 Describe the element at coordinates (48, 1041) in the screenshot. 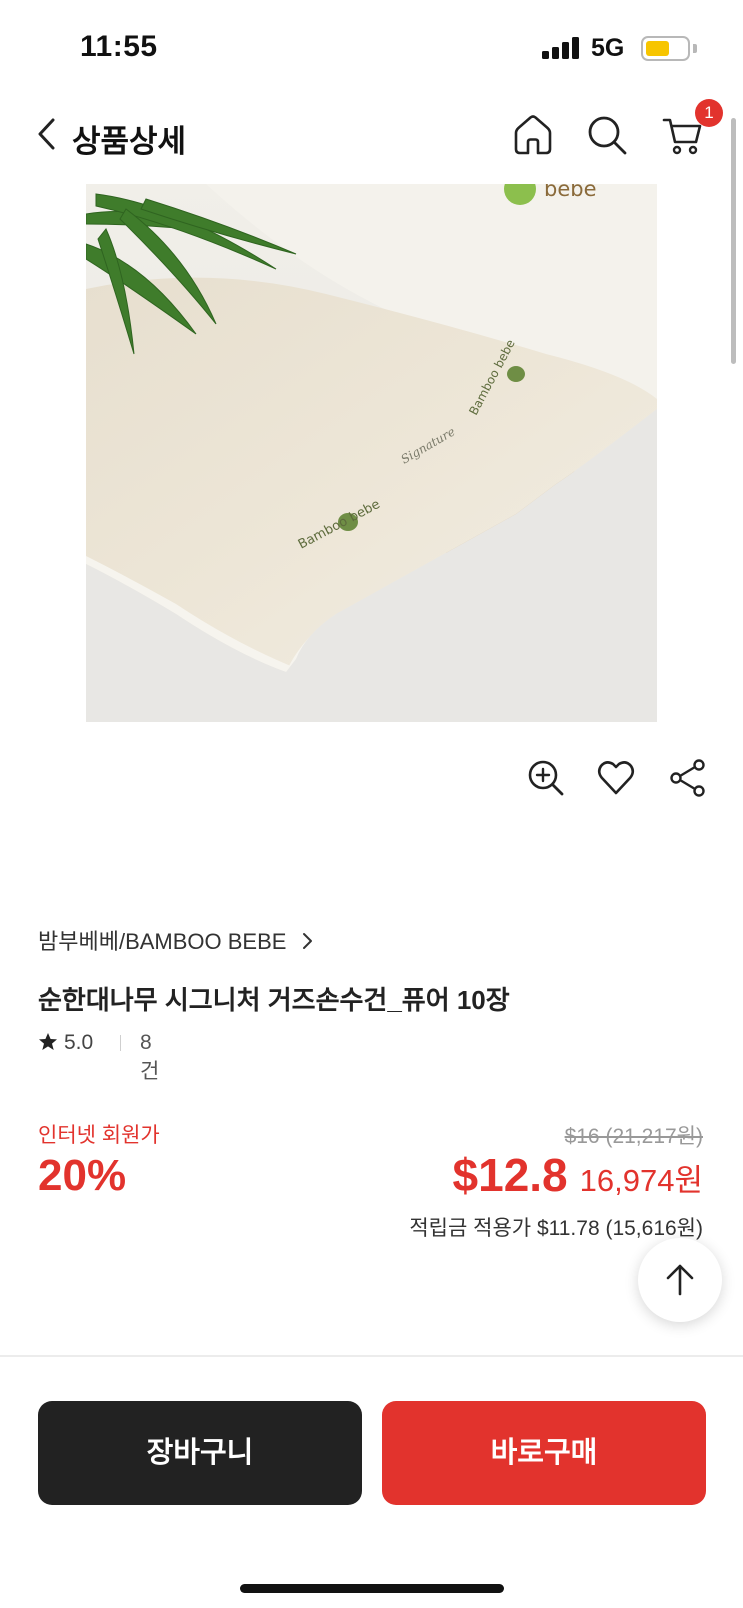

I see `star-icon` at that location.